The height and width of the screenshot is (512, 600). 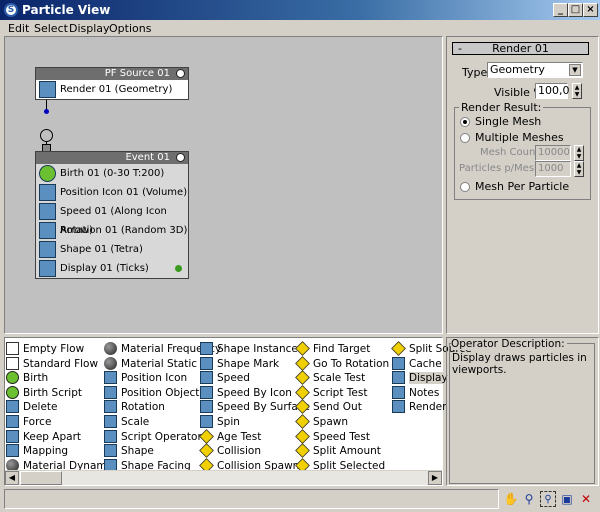 I want to click on depot-item-material-static: Material Static, so click(x=150, y=363).